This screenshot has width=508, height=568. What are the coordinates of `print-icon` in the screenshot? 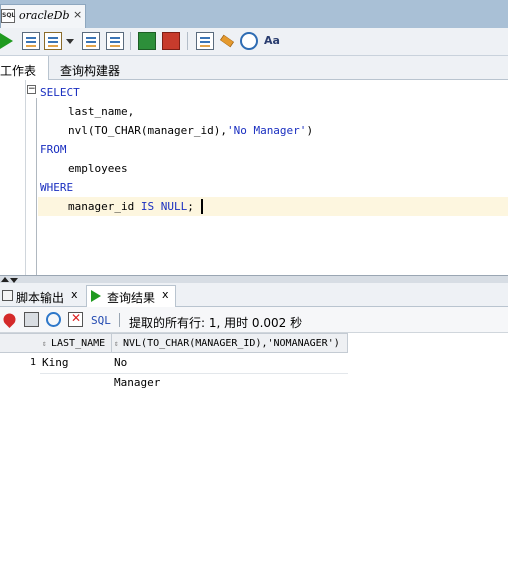 It's located at (31, 319).